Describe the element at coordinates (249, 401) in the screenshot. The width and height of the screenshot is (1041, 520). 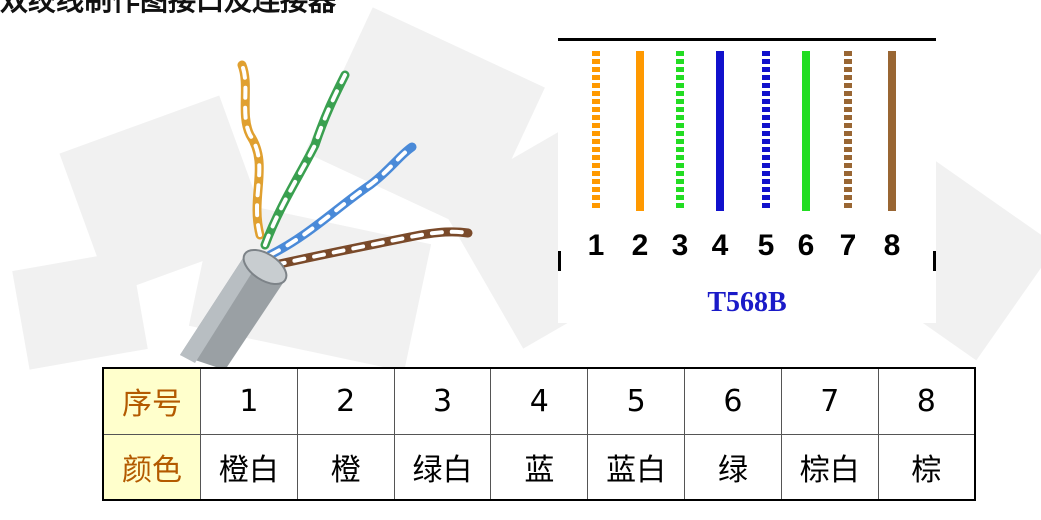
I see `table-cell: 1` at that location.